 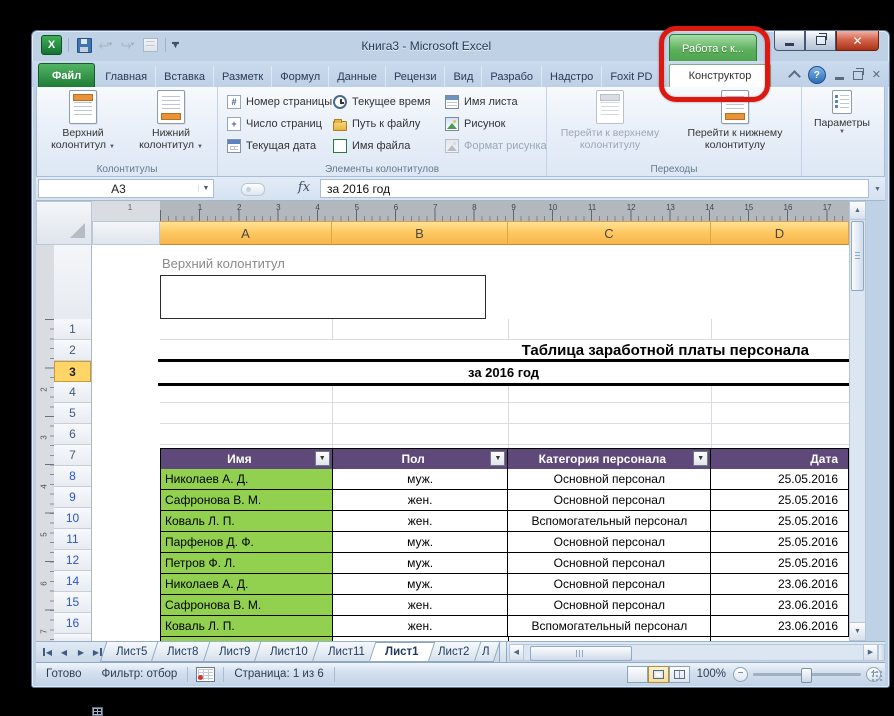 What do you see at coordinates (247, 626) in the screenshot?
I see `table-cell: Коваль Л. П.` at bounding box center [247, 626].